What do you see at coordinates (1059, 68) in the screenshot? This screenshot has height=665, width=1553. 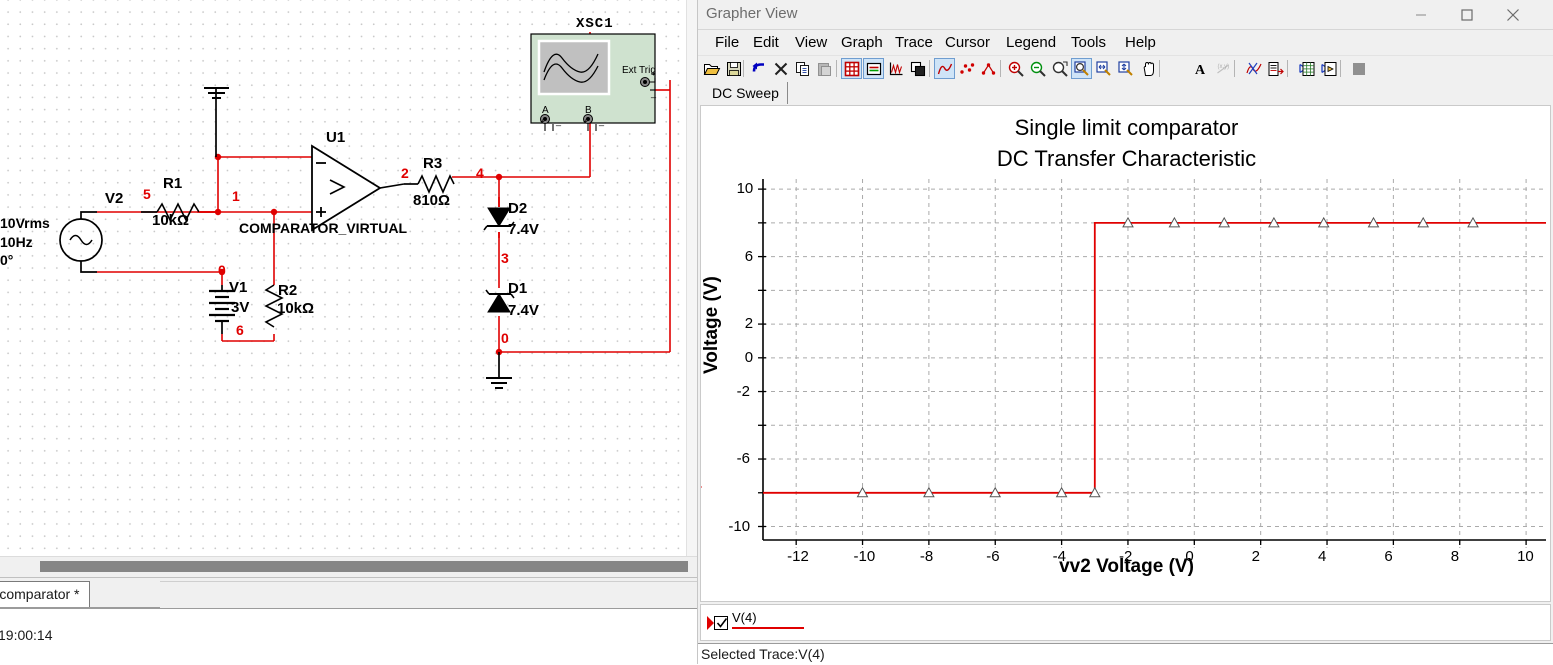 I see `zoom-region-icon` at bounding box center [1059, 68].